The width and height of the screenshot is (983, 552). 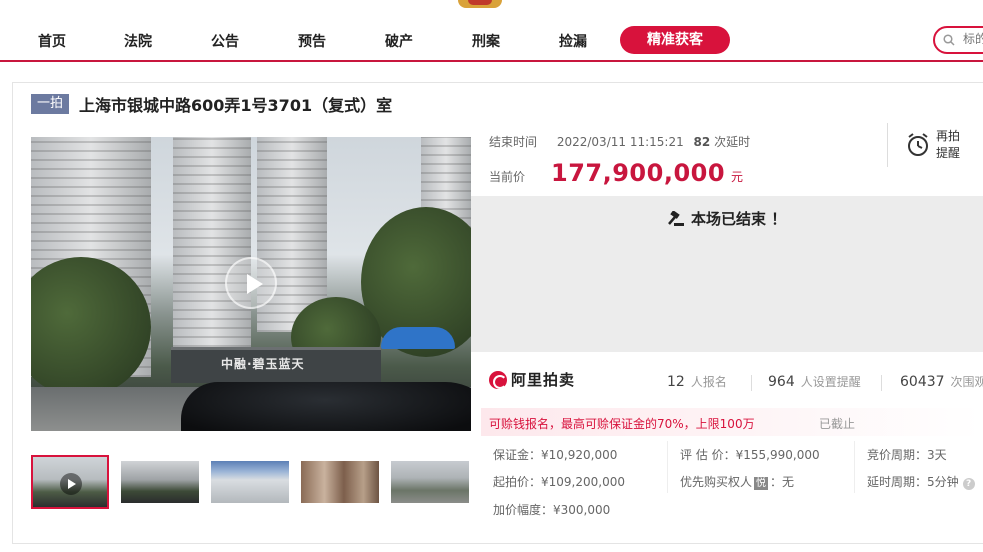 What do you see at coordinates (830, 382) in the screenshot?
I see `reminder-label: 人设置提醒` at bounding box center [830, 382].